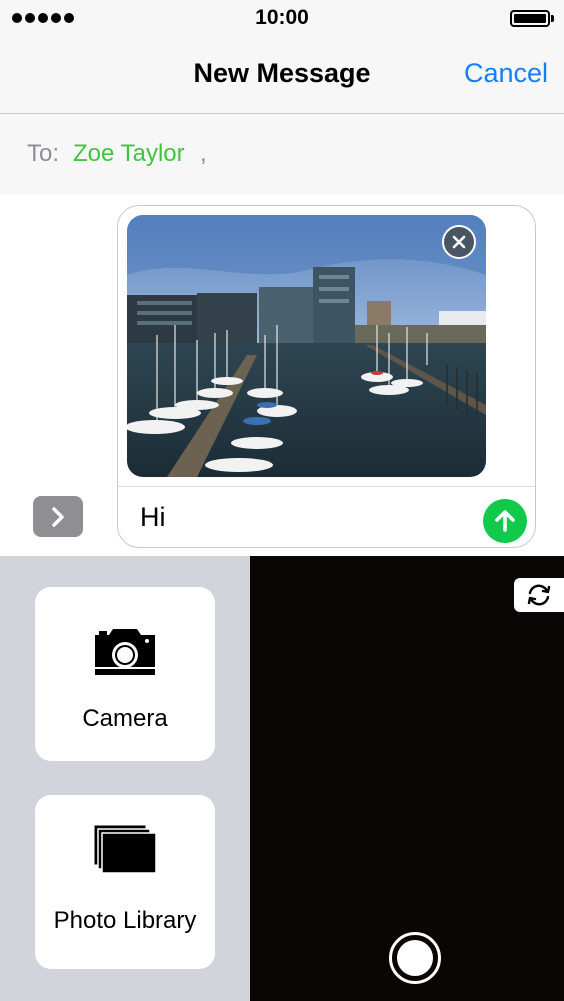  I want to click on camera-flip-icon, so click(539, 595).